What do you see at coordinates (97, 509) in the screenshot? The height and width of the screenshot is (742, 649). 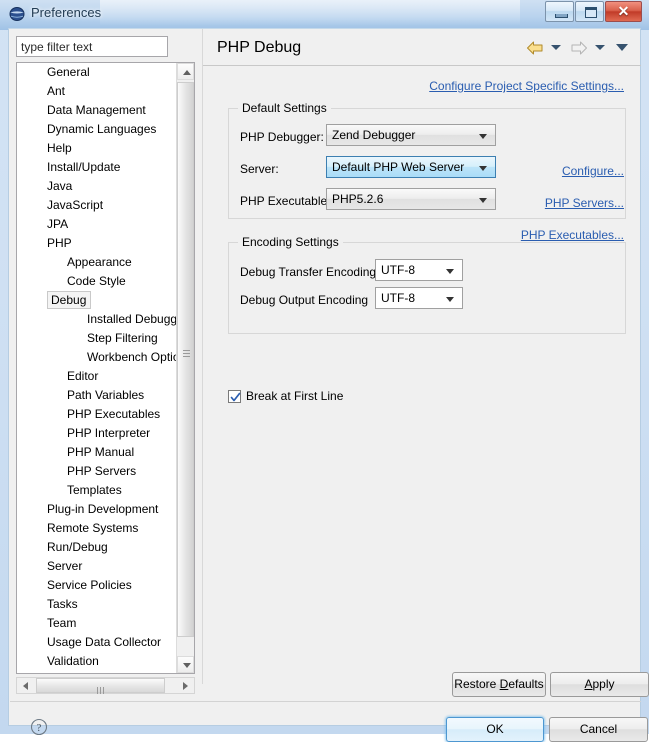 I see `tree-item: Plug-in Development` at bounding box center [97, 509].